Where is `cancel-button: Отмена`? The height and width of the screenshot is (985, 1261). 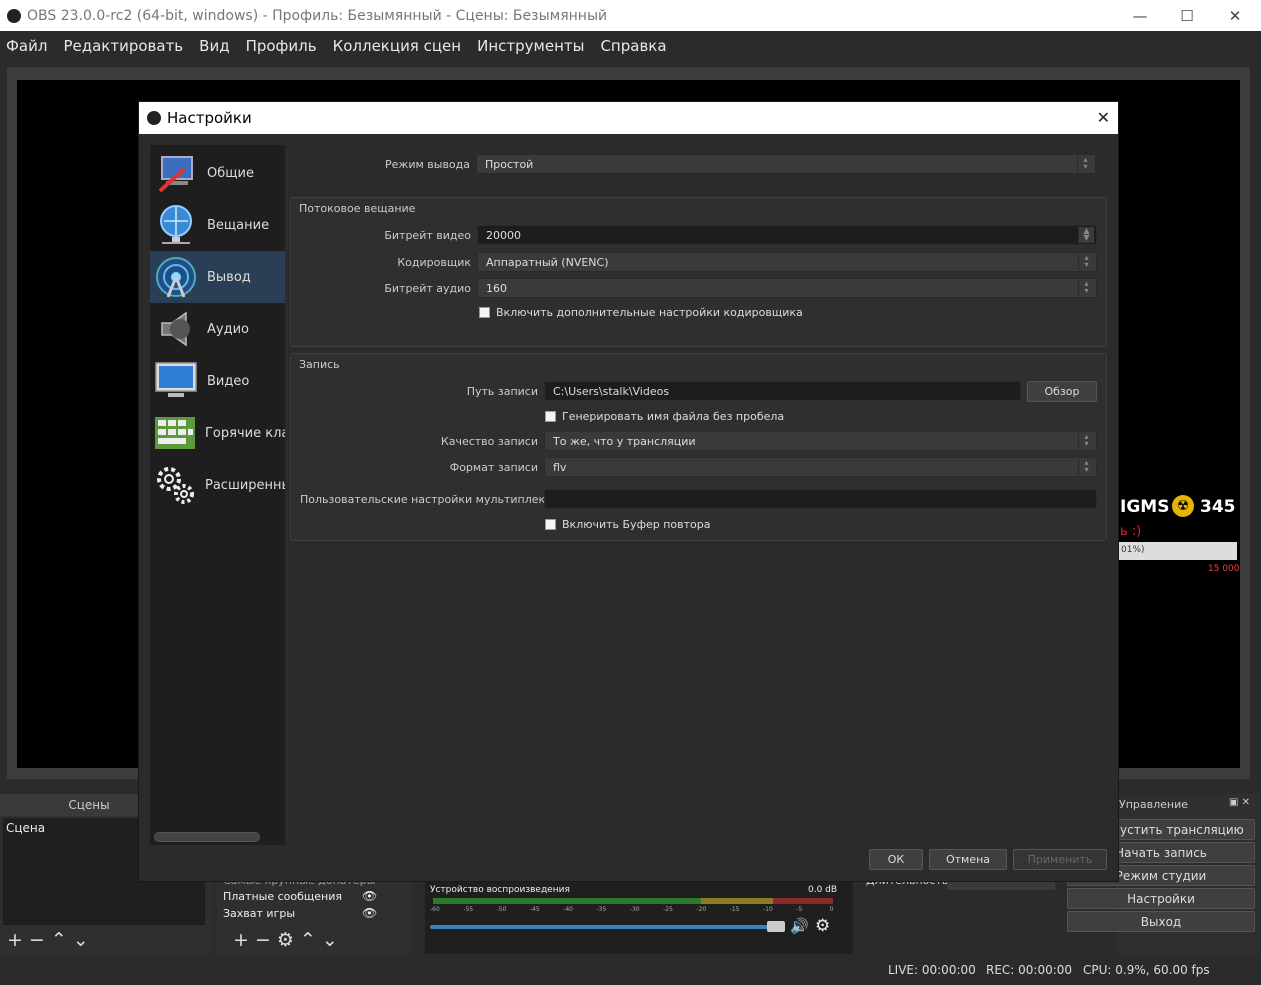
cancel-button: Отмена is located at coordinates (968, 859).